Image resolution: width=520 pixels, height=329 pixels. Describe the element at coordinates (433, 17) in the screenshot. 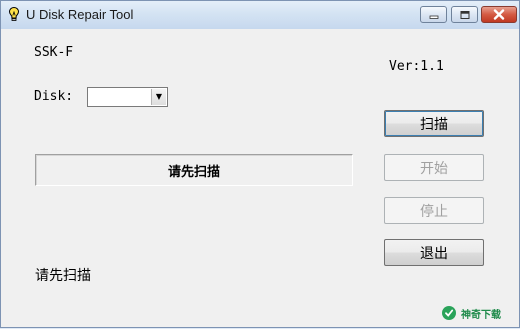

I see `minimize-icon` at that location.